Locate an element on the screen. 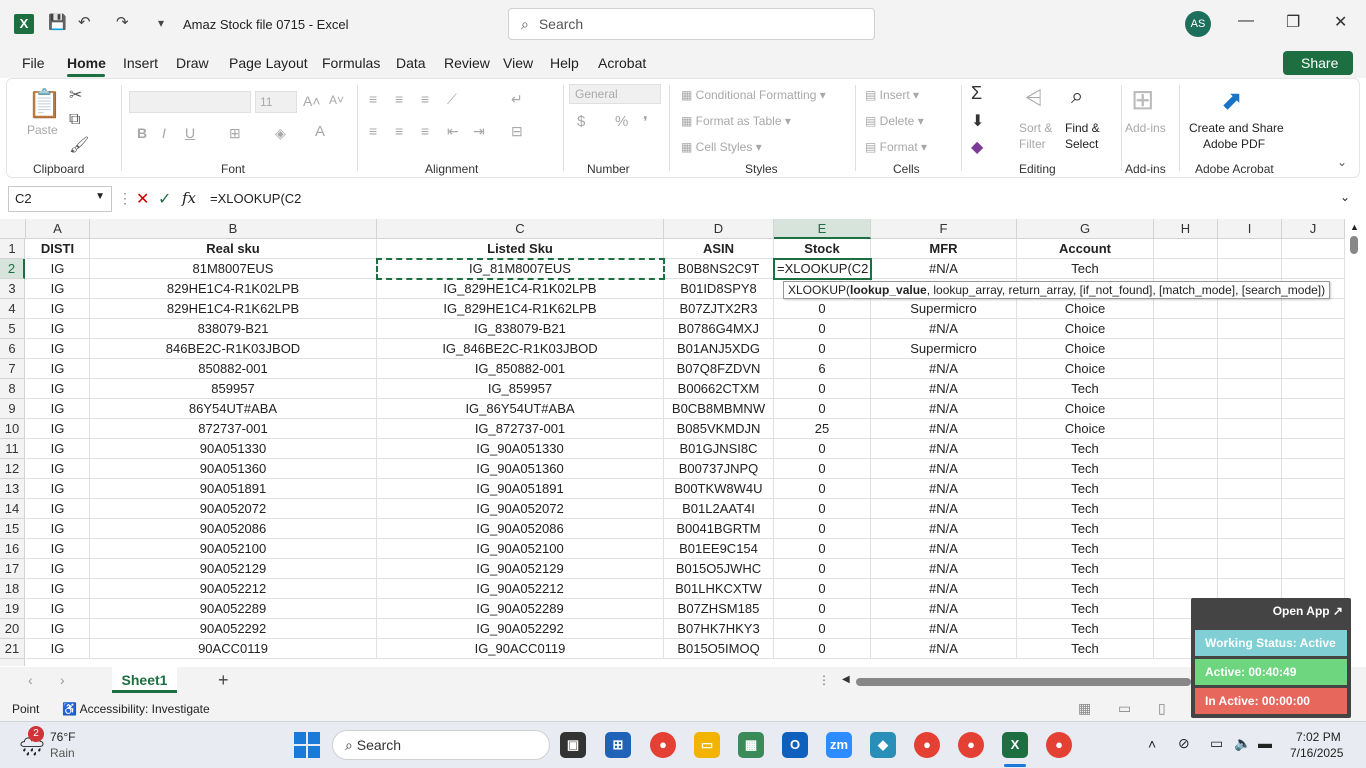 The width and height of the screenshot is (1366, 768). table-cell: 81M8007EUS is located at coordinates (233, 269).